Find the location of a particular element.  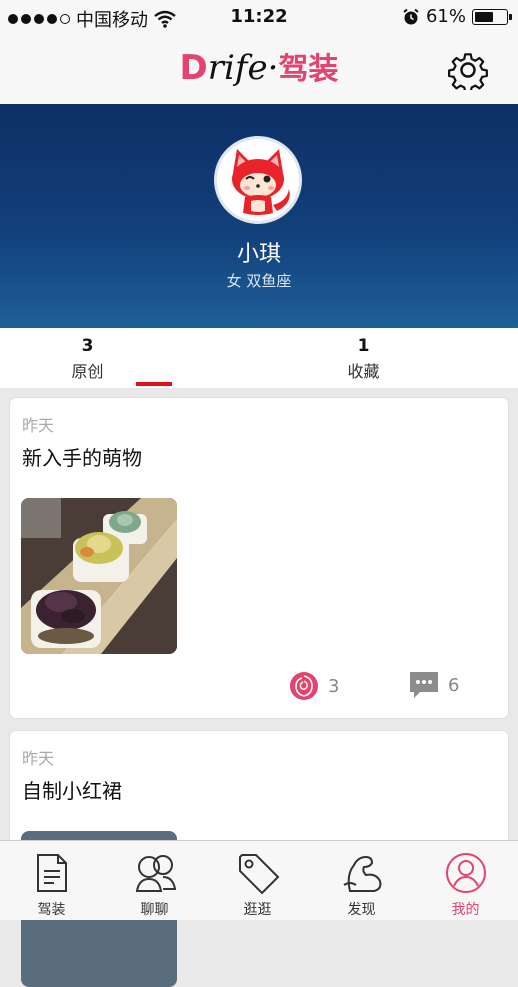

like-count: 3 is located at coordinates (334, 686).